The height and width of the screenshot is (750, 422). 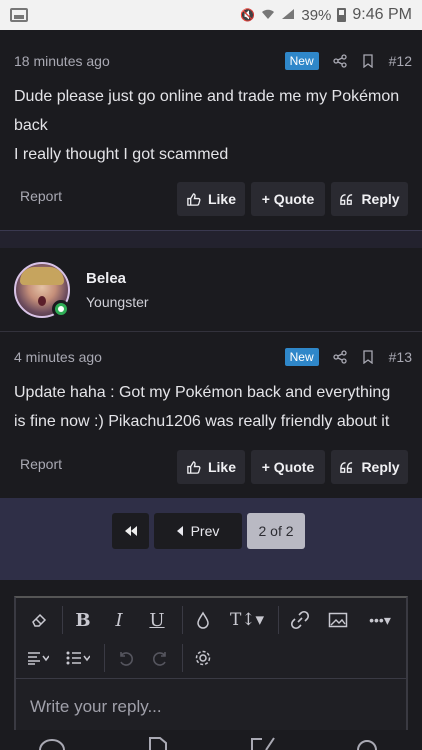 I want to click on post-number: #13, so click(x=400, y=357).